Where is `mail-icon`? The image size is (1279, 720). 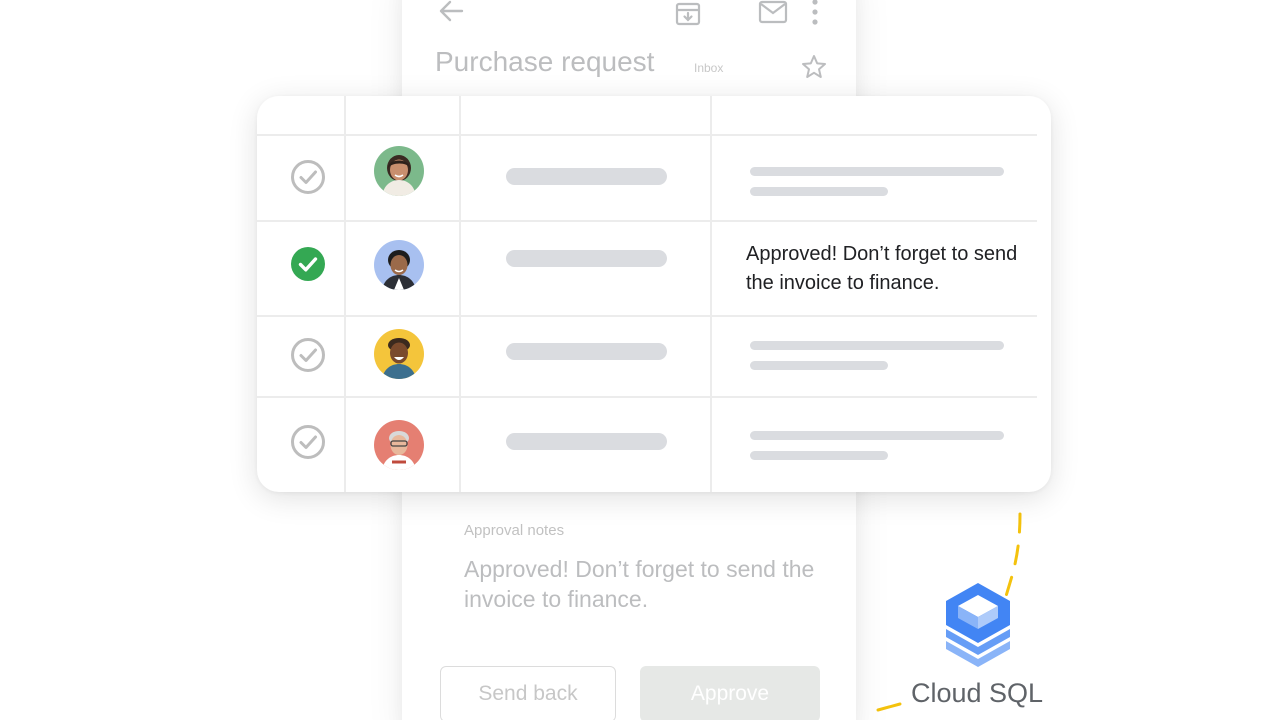
mail-icon is located at coordinates (773, 12).